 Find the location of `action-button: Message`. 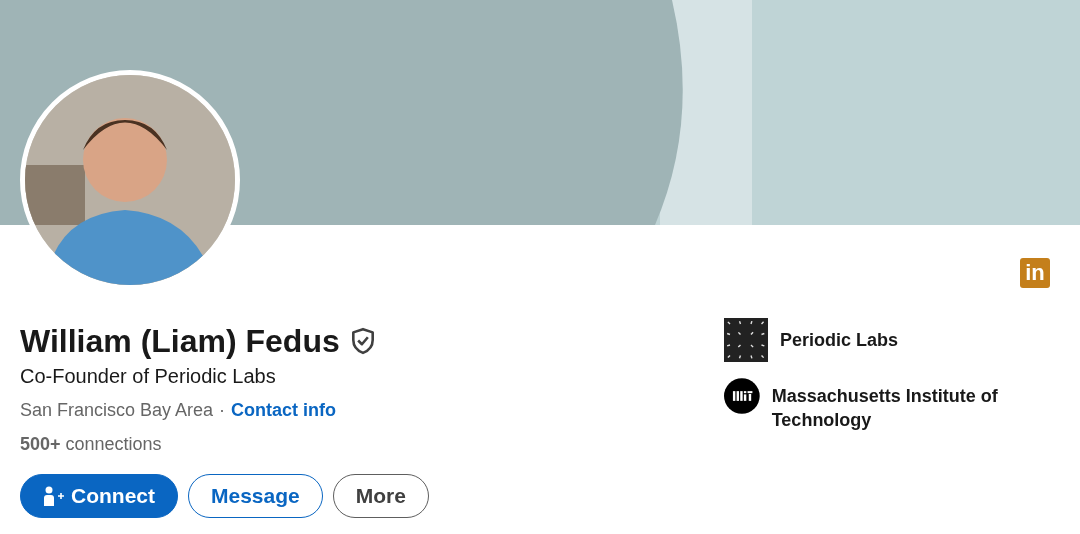

action-button: Message is located at coordinates (255, 496).